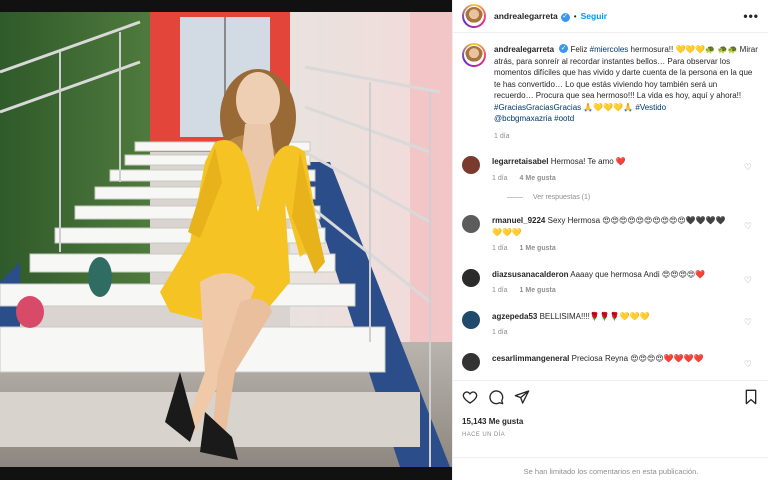 The width and height of the screenshot is (768, 480). Describe the element at coordinates (562, 197) in the screenshot. I see `view-replies-label: Ver respuestas (1)` at that location.